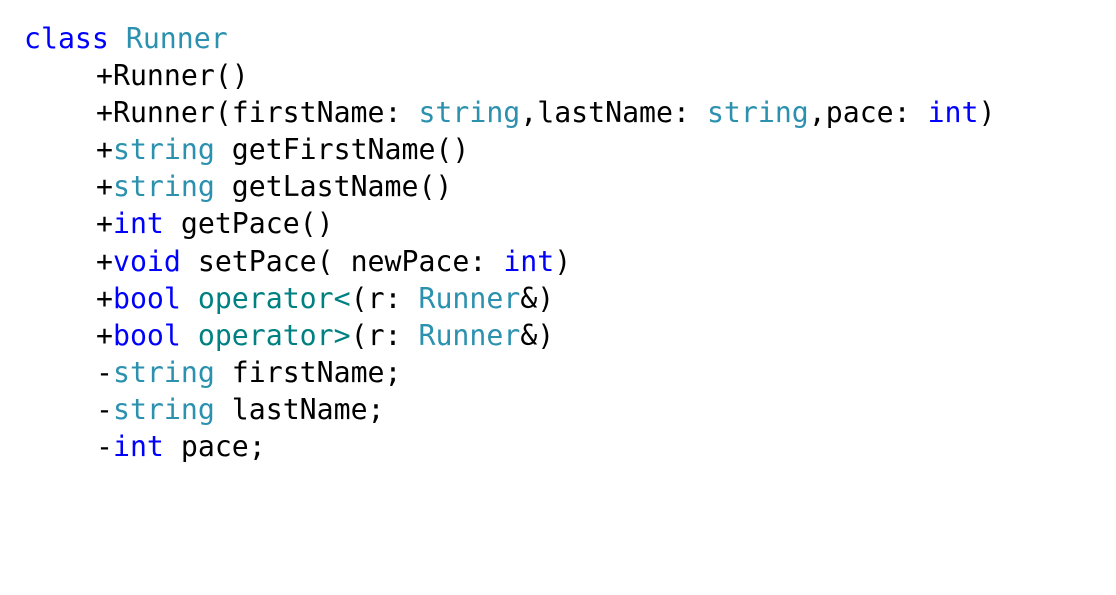 This screenshot has width=1116, height=595. Describe the element at coordinates (146, 261) in the screenshot. I see `code-token-kw: void` at that location.